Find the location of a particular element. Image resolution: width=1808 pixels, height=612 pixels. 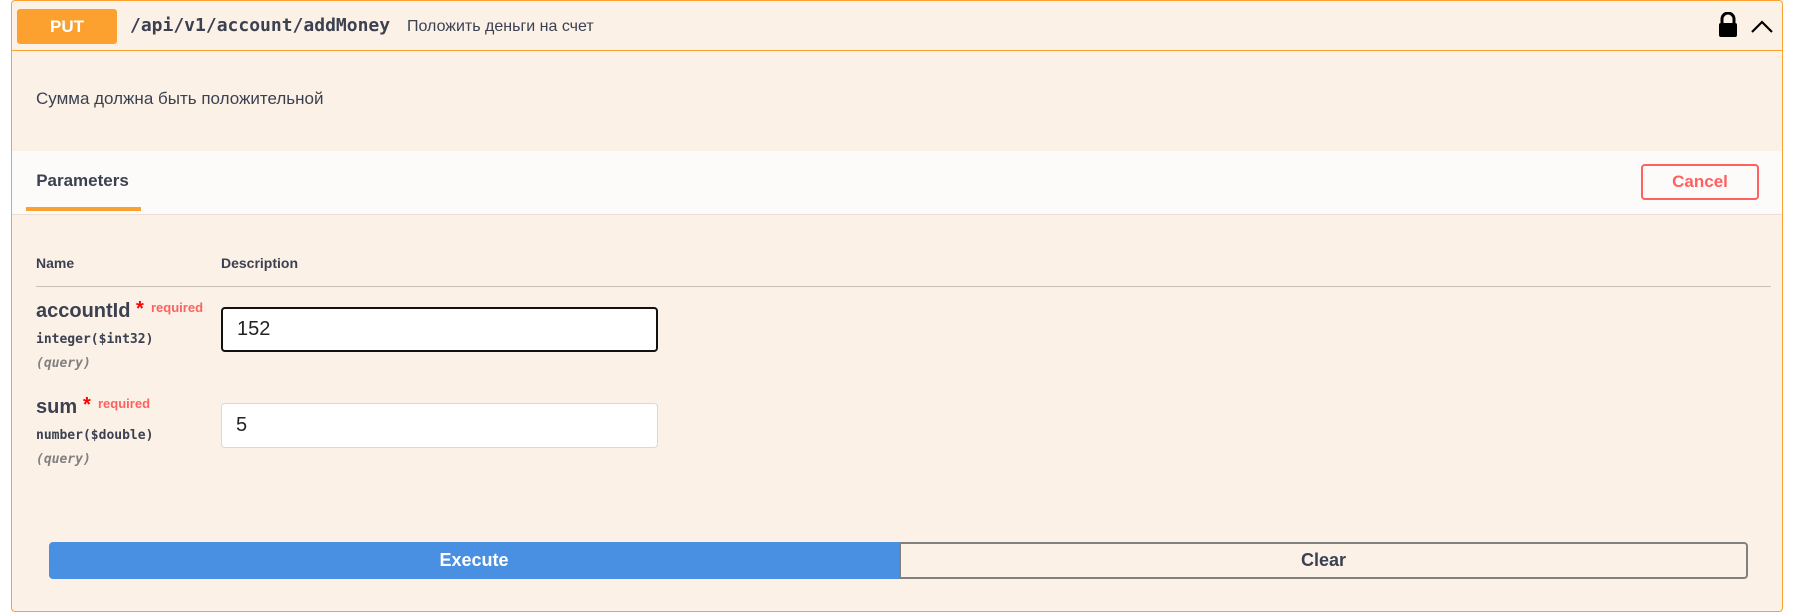

column-header-name: Name is located at coordinates (55, 263).